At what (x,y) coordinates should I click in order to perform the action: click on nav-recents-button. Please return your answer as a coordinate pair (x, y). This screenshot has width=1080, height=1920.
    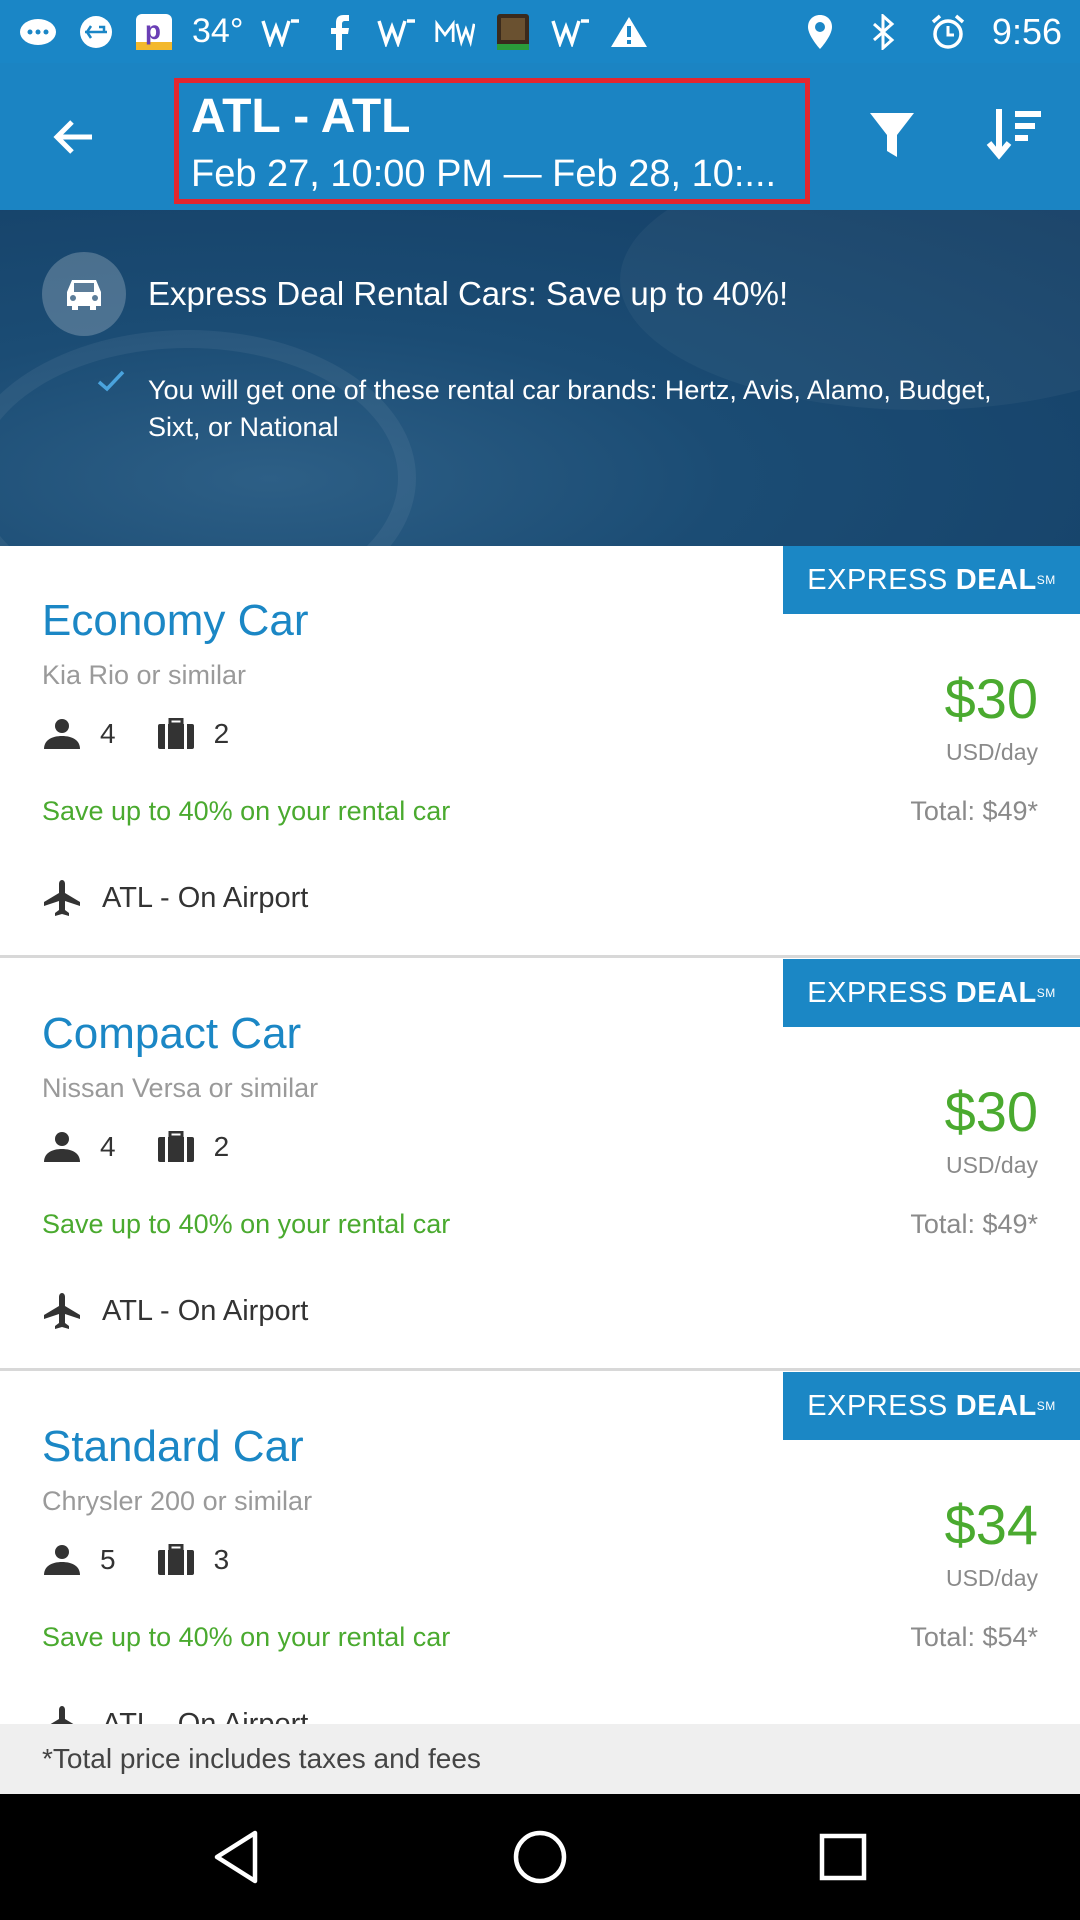
    Looking at the image, I should click on (843, 1857).